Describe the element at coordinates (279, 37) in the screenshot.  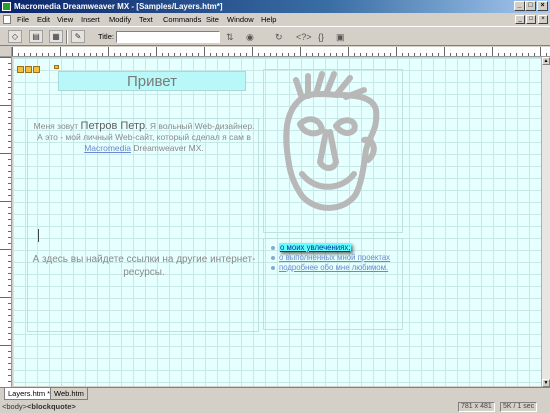
I see `refresh-icon: ↻` at that location.